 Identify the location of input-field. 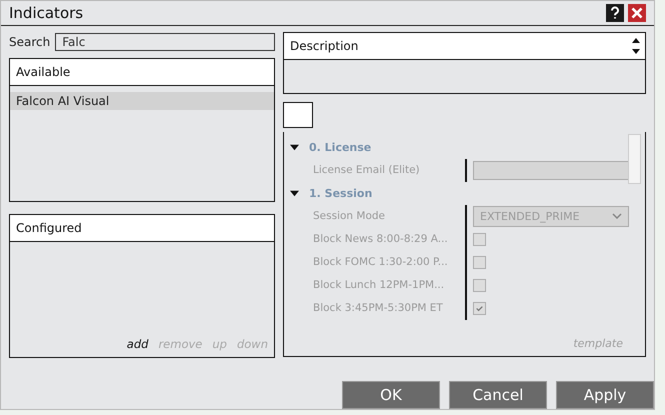
(298, 115).